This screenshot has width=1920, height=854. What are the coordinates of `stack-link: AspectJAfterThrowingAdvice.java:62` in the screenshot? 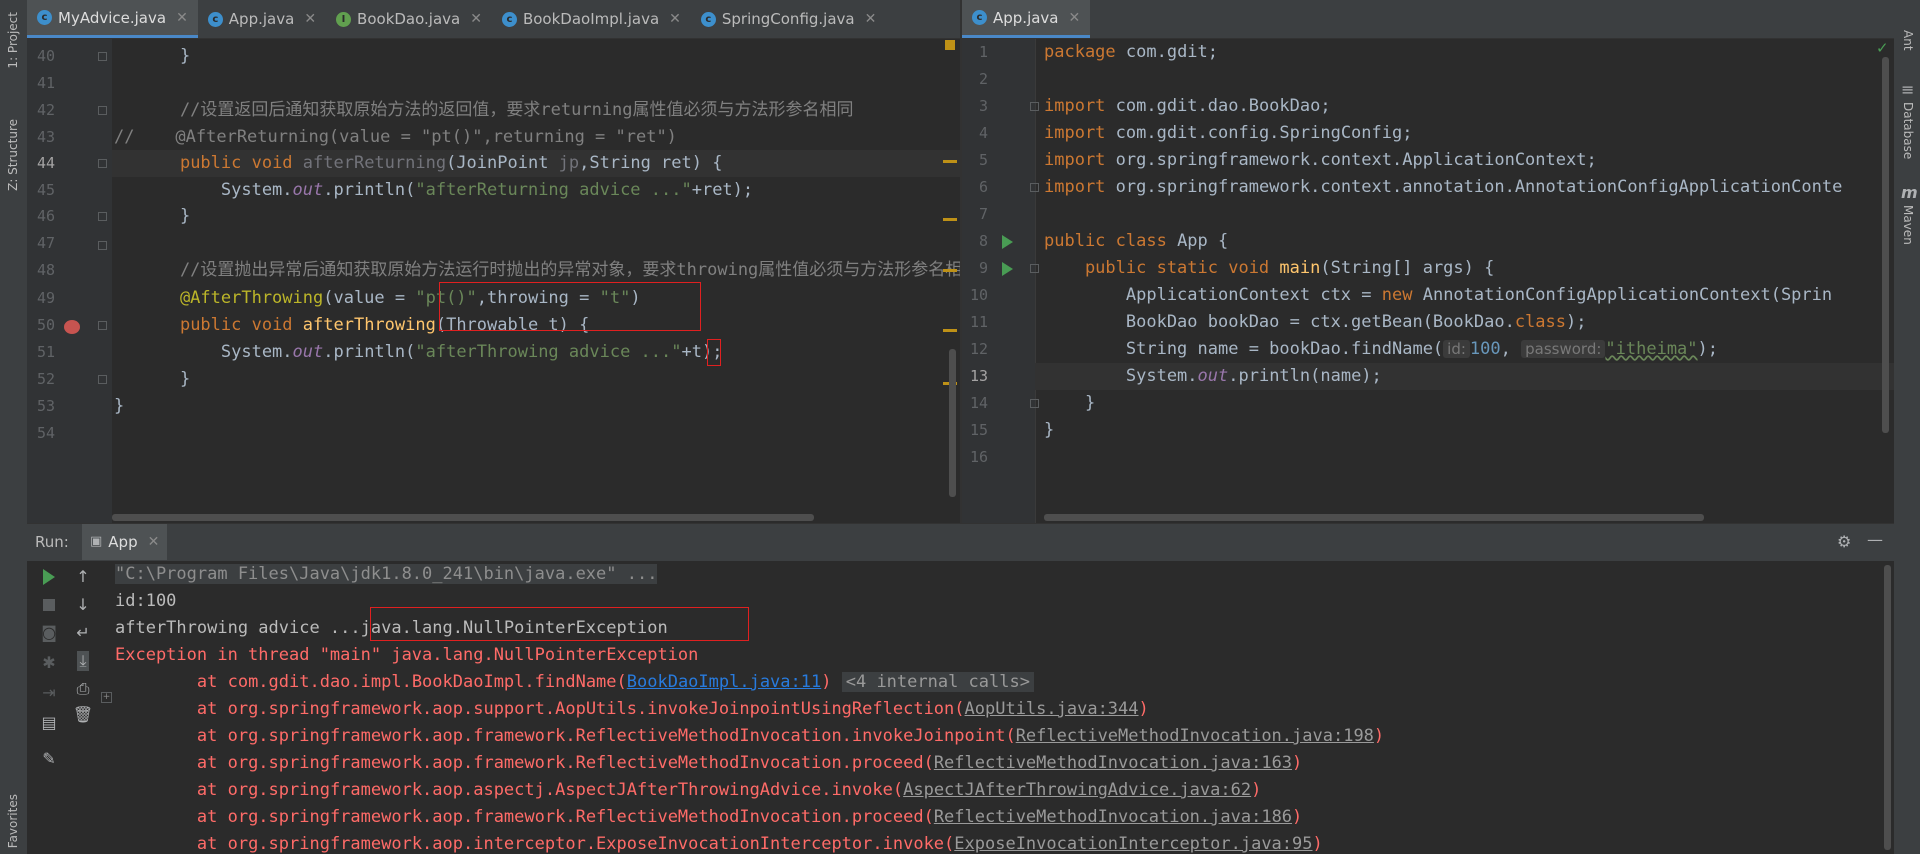 It's located at (1077, 790).